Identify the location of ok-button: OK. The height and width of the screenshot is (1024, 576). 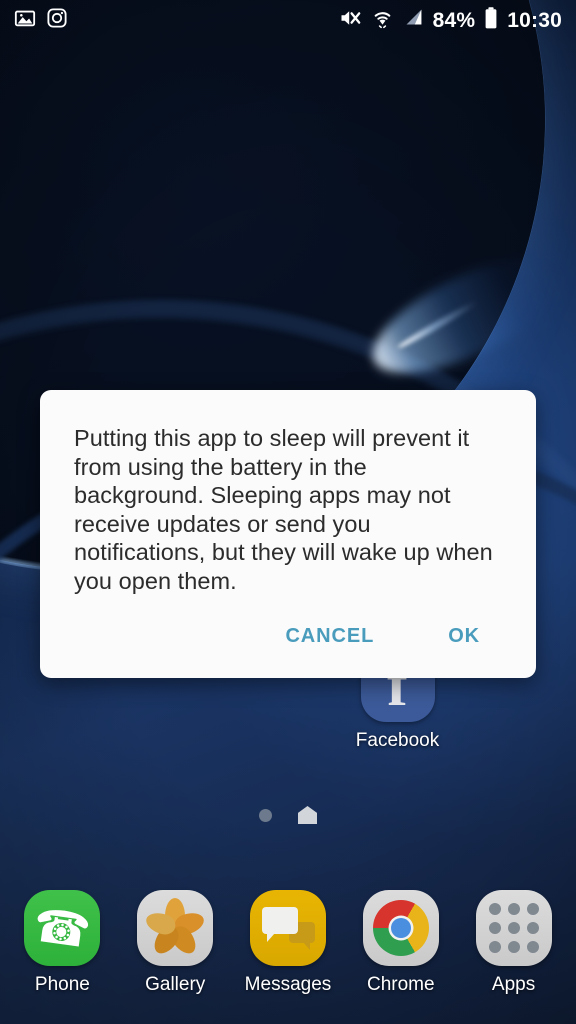
(464, 636).